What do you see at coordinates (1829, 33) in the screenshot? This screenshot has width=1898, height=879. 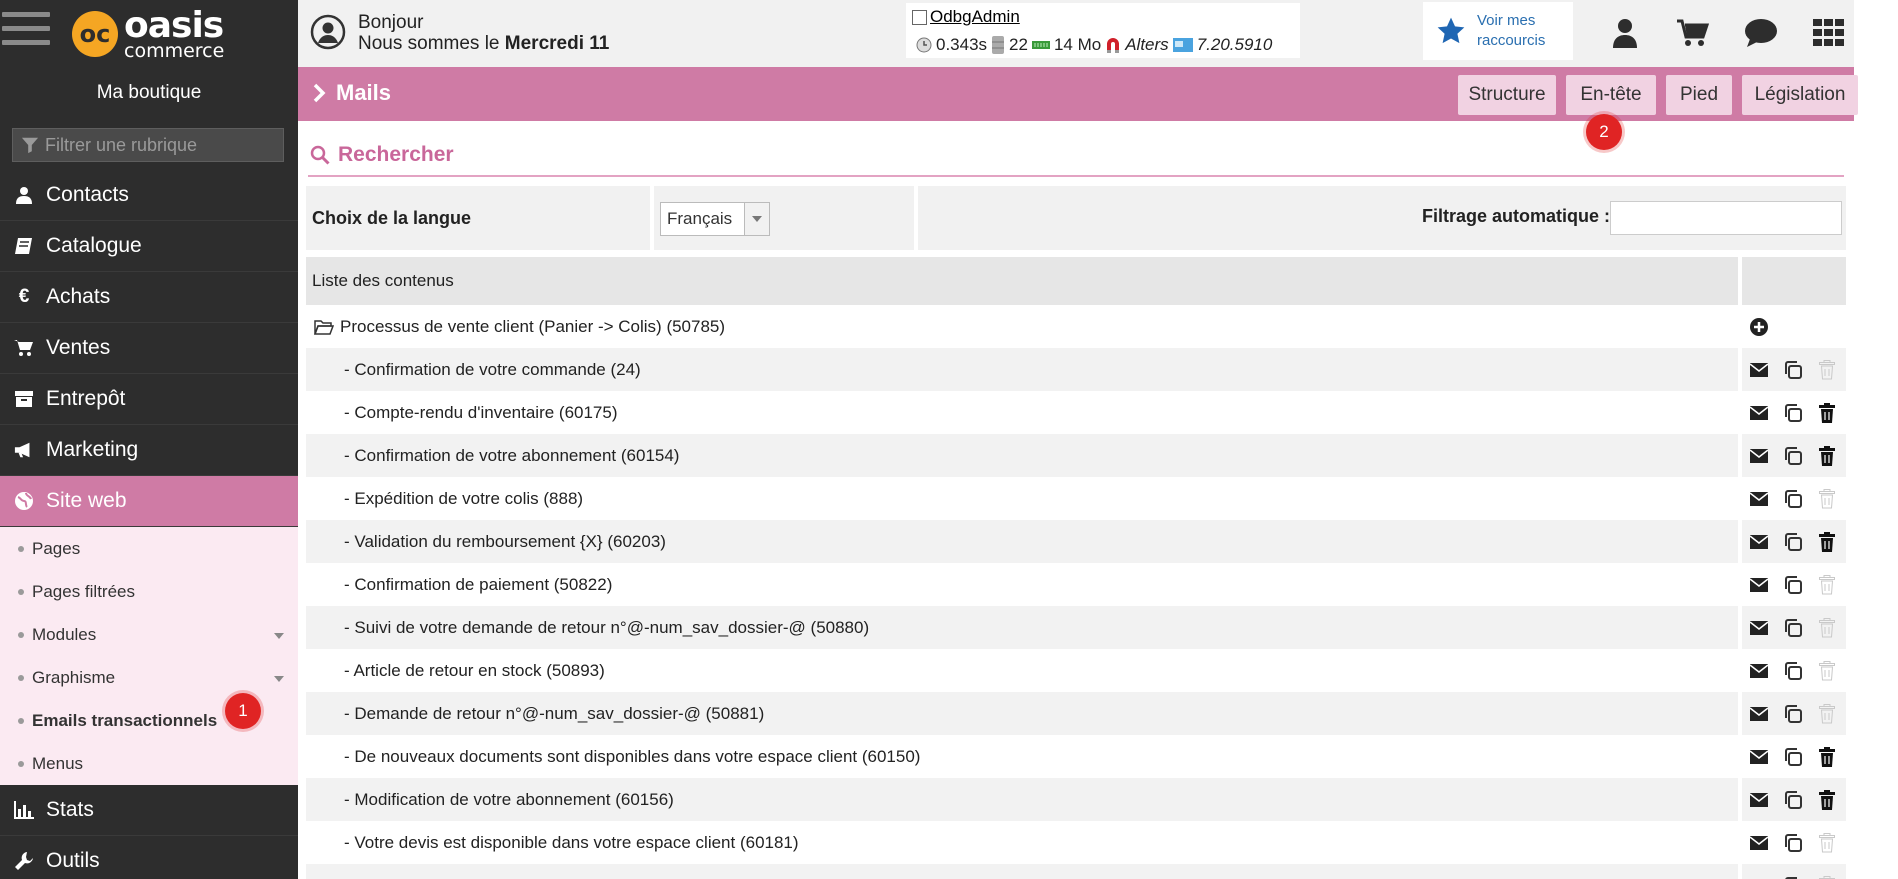 I see `apps-grid-icon` at bounding box center [1829, 33].